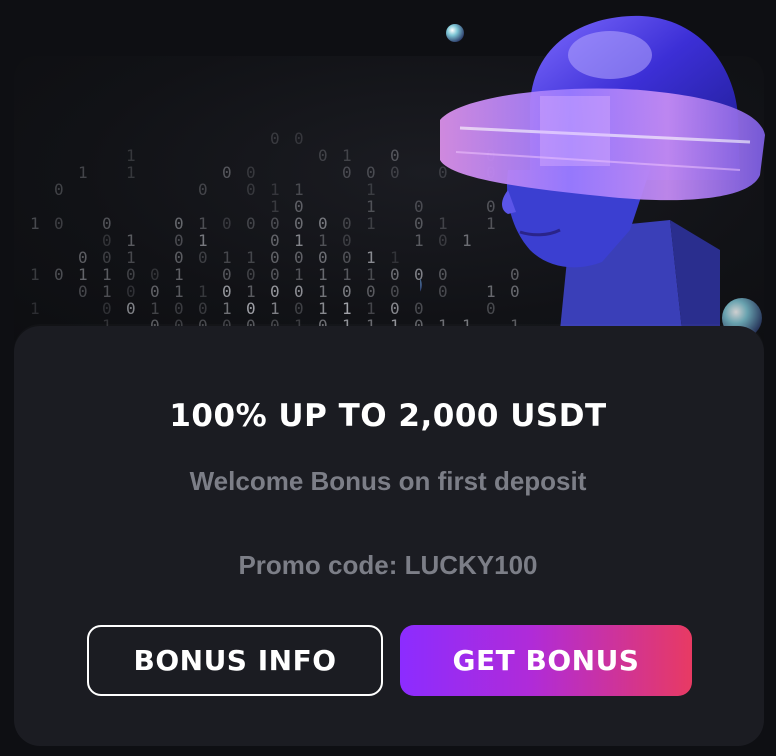  Describe the element at coordinates (388, 416) in the screenshot. I see `promo-title: 100% UP TO 2,000 USDT` at that location.